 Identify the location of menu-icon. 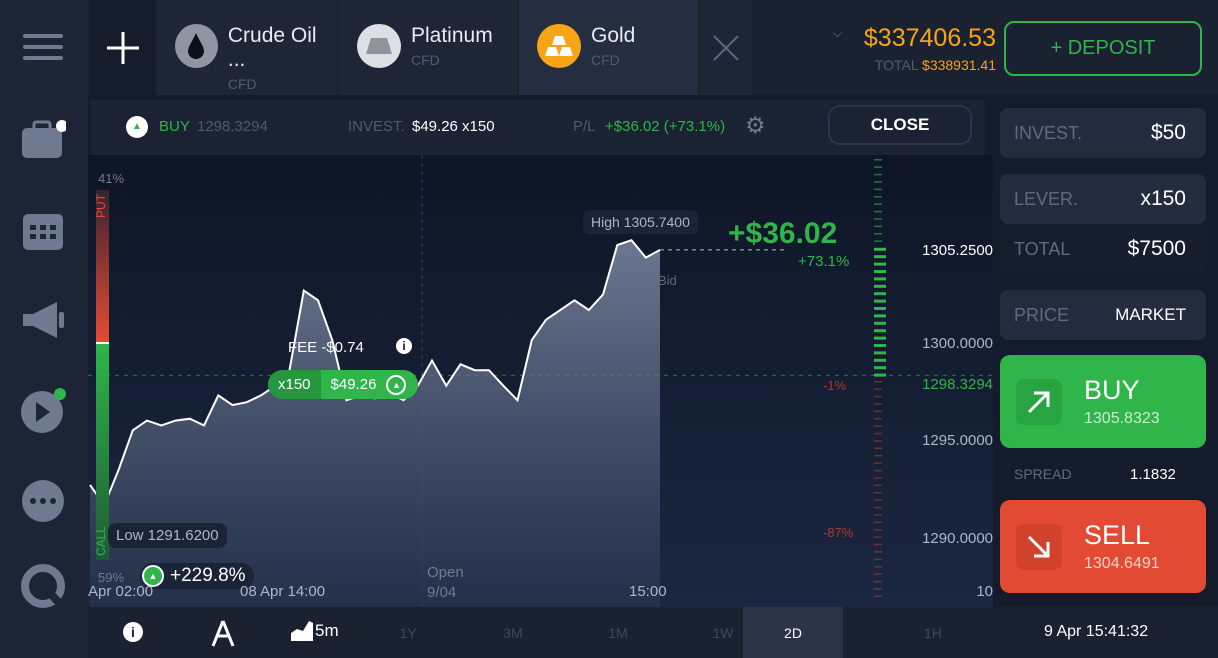
(43, 47).